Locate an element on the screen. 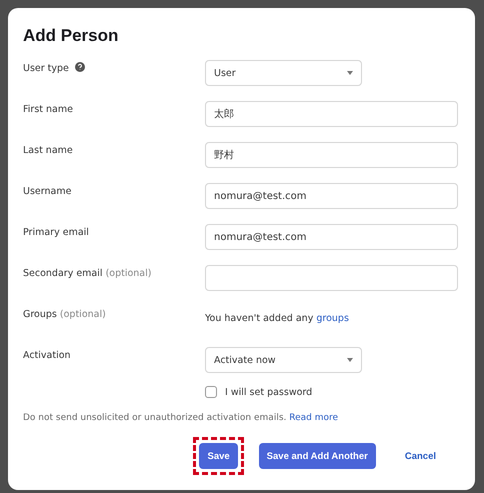 The width and height of the screenshot is (484, 493). input-field is located at coordinates (331, 278).